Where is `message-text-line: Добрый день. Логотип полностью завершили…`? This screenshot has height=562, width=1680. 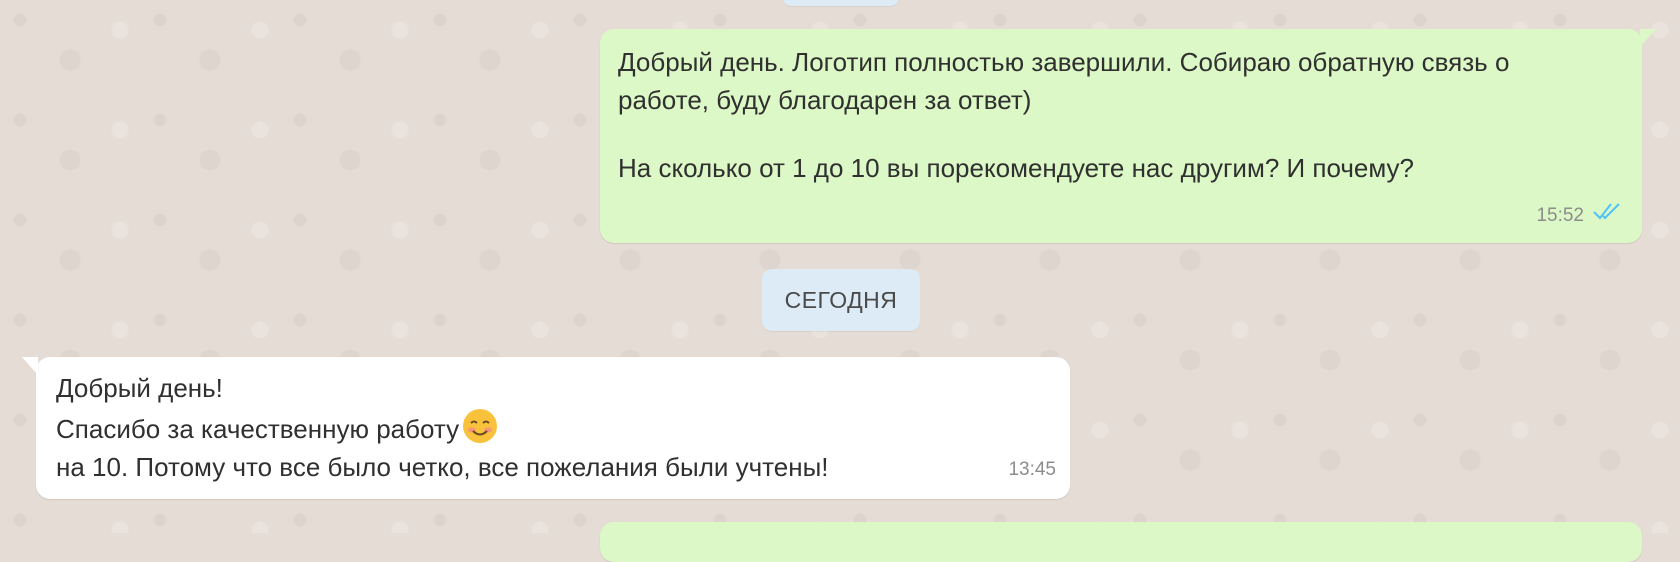
message-text-line: Добрый день. Логотип полностью завершили… is located at coordinates (1064, 62).